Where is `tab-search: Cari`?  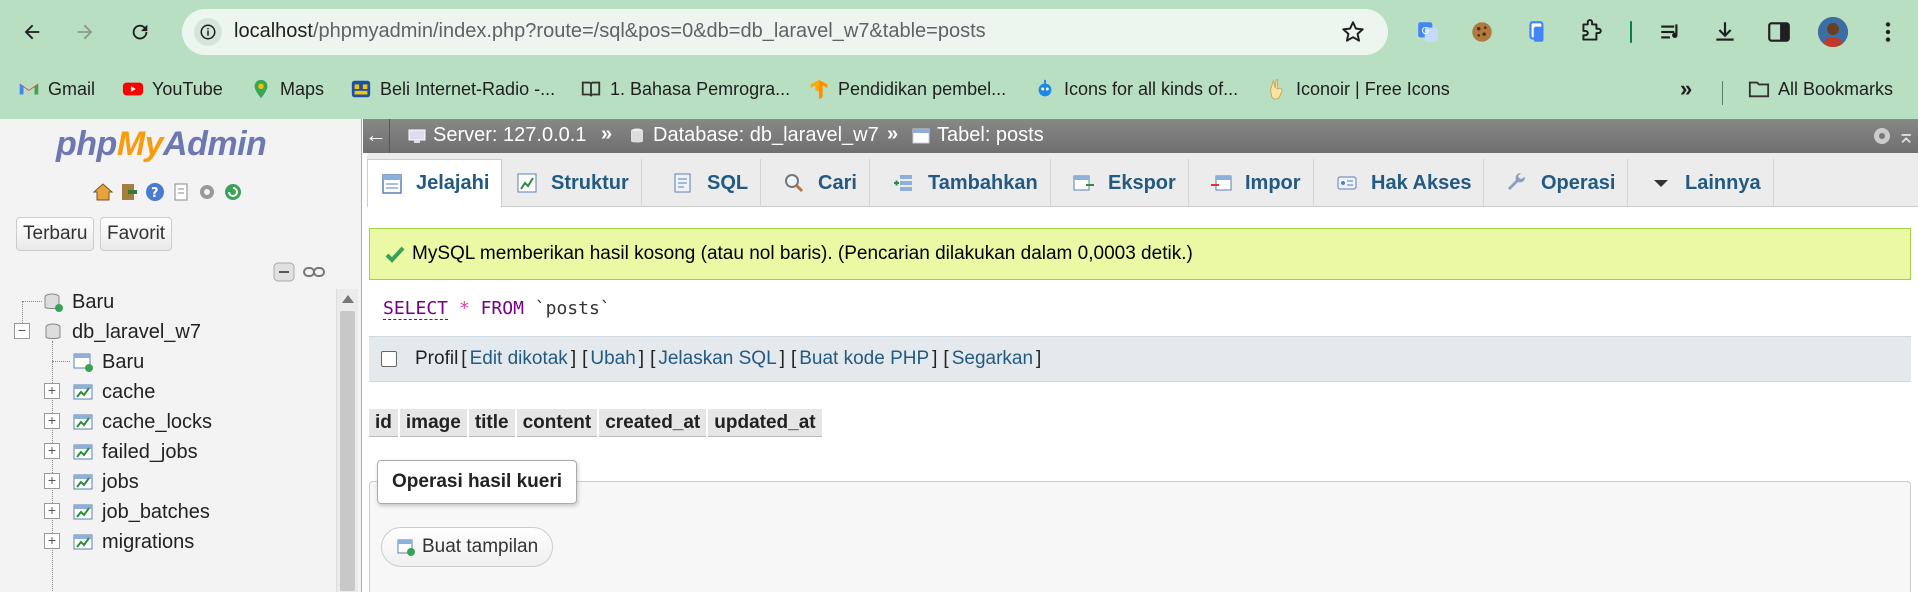 tab-search: Cari is located at coordinates (820, 183).